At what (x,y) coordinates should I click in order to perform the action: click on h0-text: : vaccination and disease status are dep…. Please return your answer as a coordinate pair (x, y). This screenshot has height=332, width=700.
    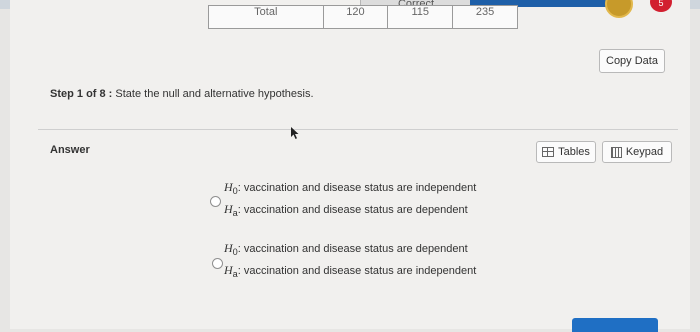
    Looking at the image, I should click on (352, 249).